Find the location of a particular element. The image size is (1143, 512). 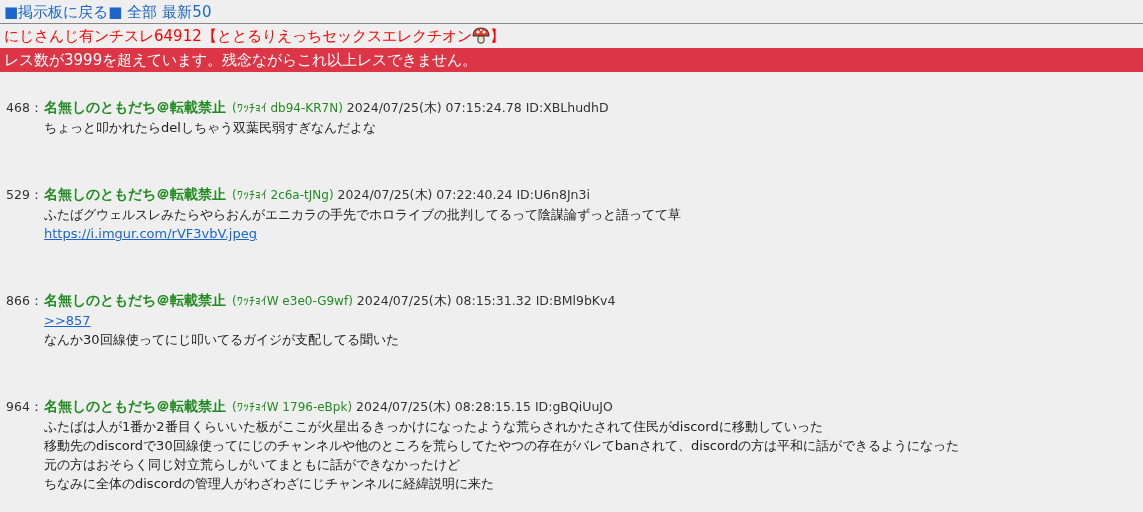

post-text: なんか30回線使ってにじ叩いてるガイジが支配してる聞いた is located at coordinates (221, 340).